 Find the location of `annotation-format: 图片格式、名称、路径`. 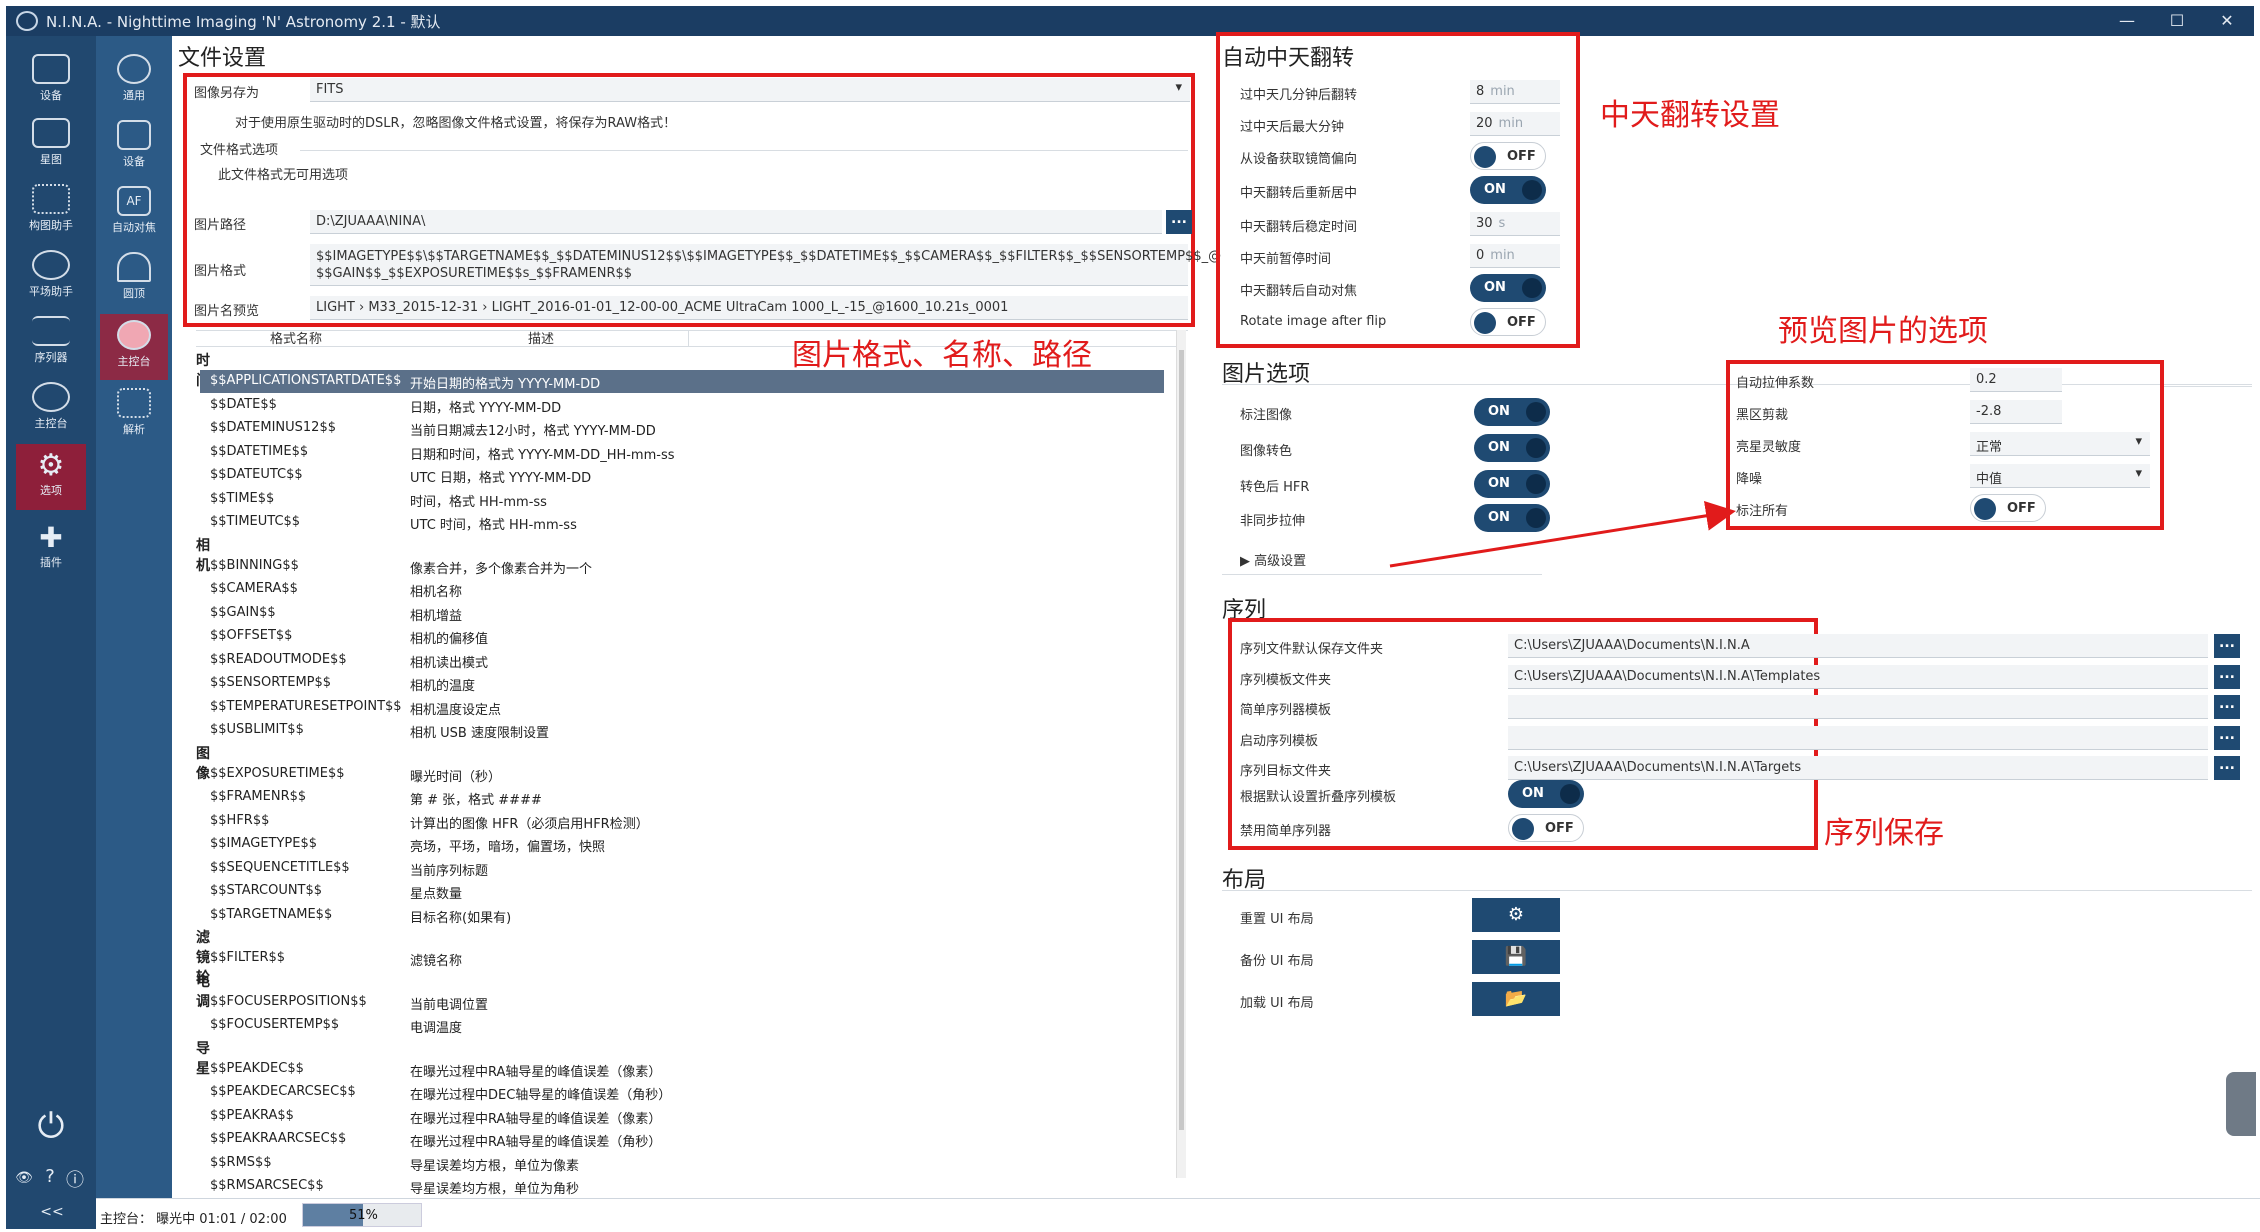

annotation-format: 图片格式、名称、路径 is located at coordinates (942, 355).